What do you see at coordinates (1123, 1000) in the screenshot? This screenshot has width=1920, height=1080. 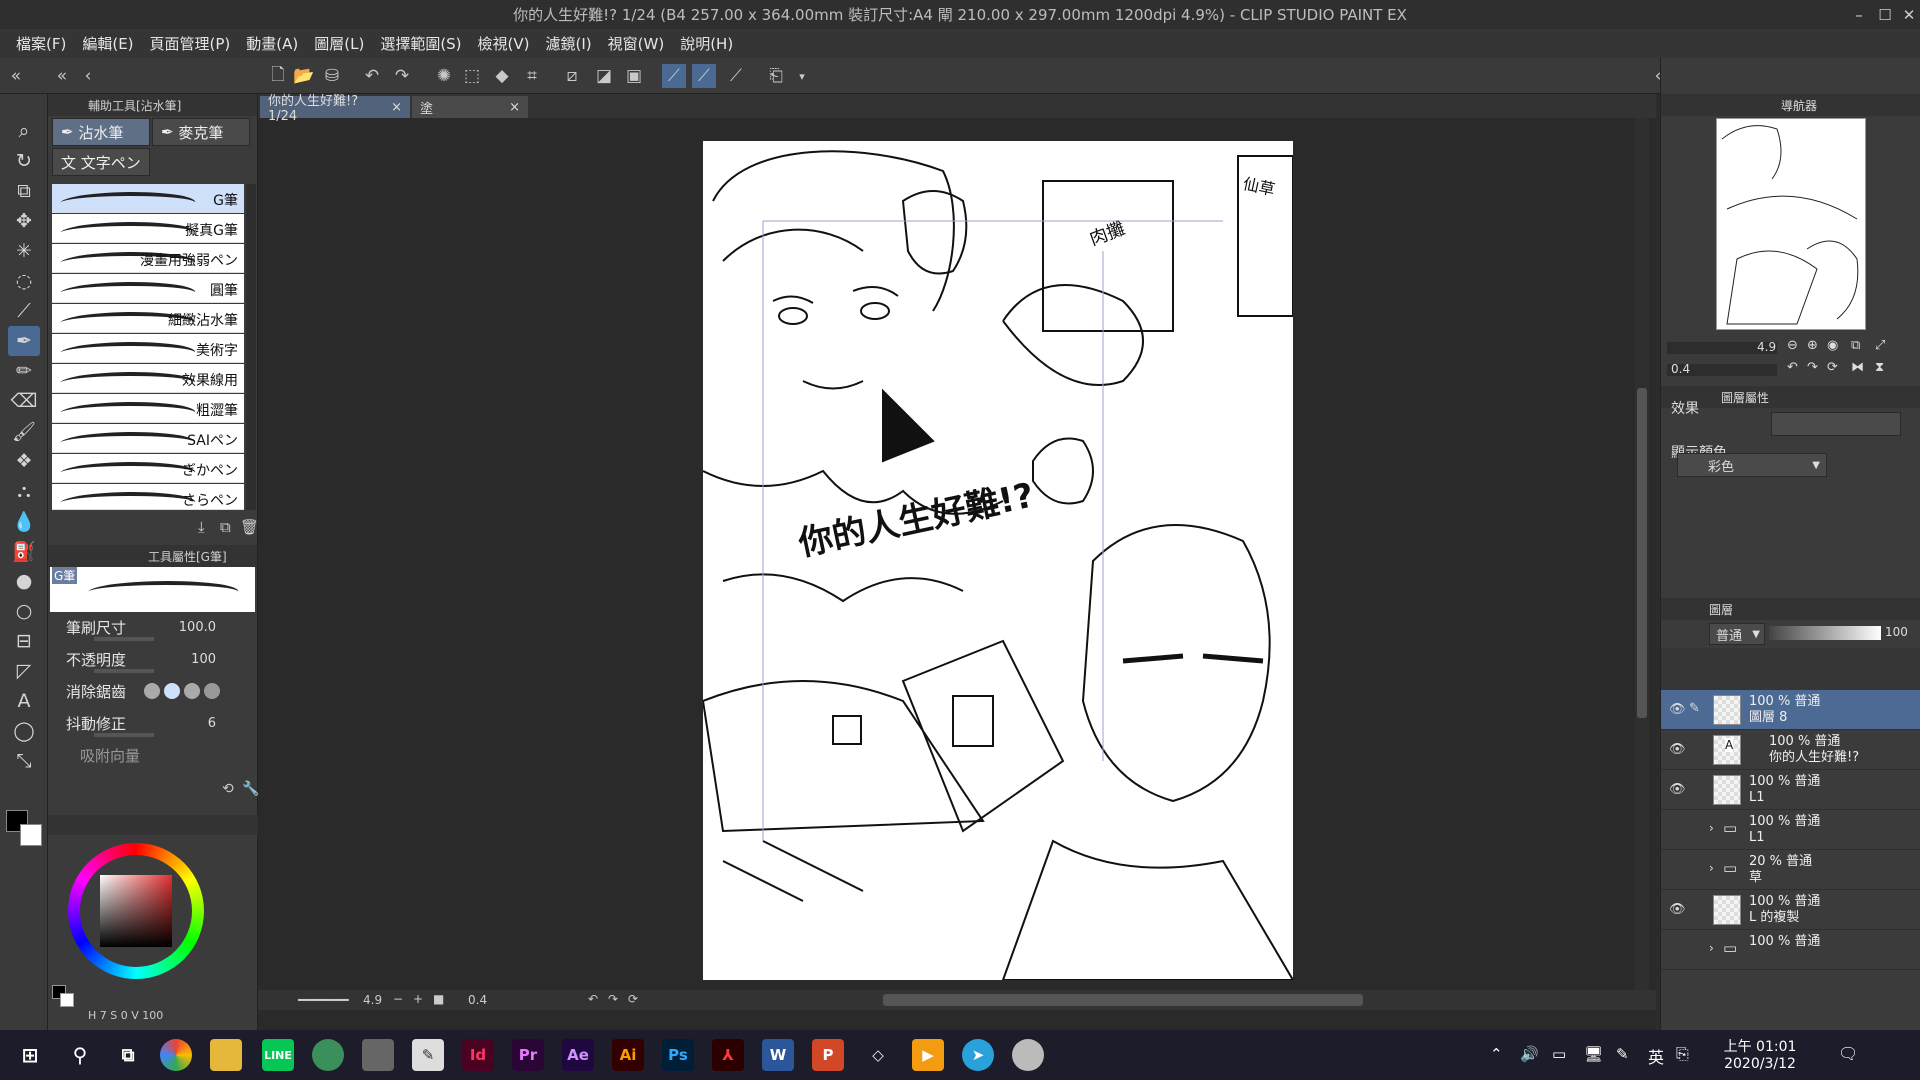 I see `horizontal-scrollbar` at bounding box center [1123, 1000].